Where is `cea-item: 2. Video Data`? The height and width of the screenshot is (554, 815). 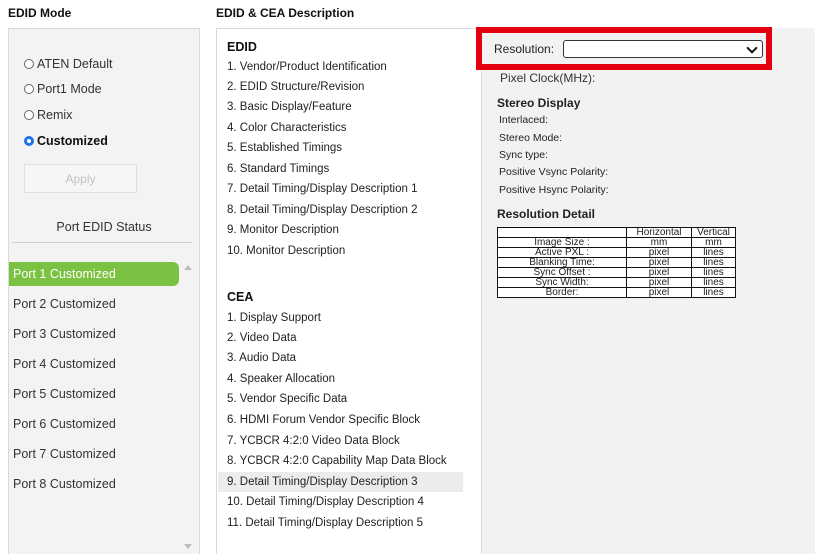
cea-item: 2. Video Data is located at coordinates (340, 338).